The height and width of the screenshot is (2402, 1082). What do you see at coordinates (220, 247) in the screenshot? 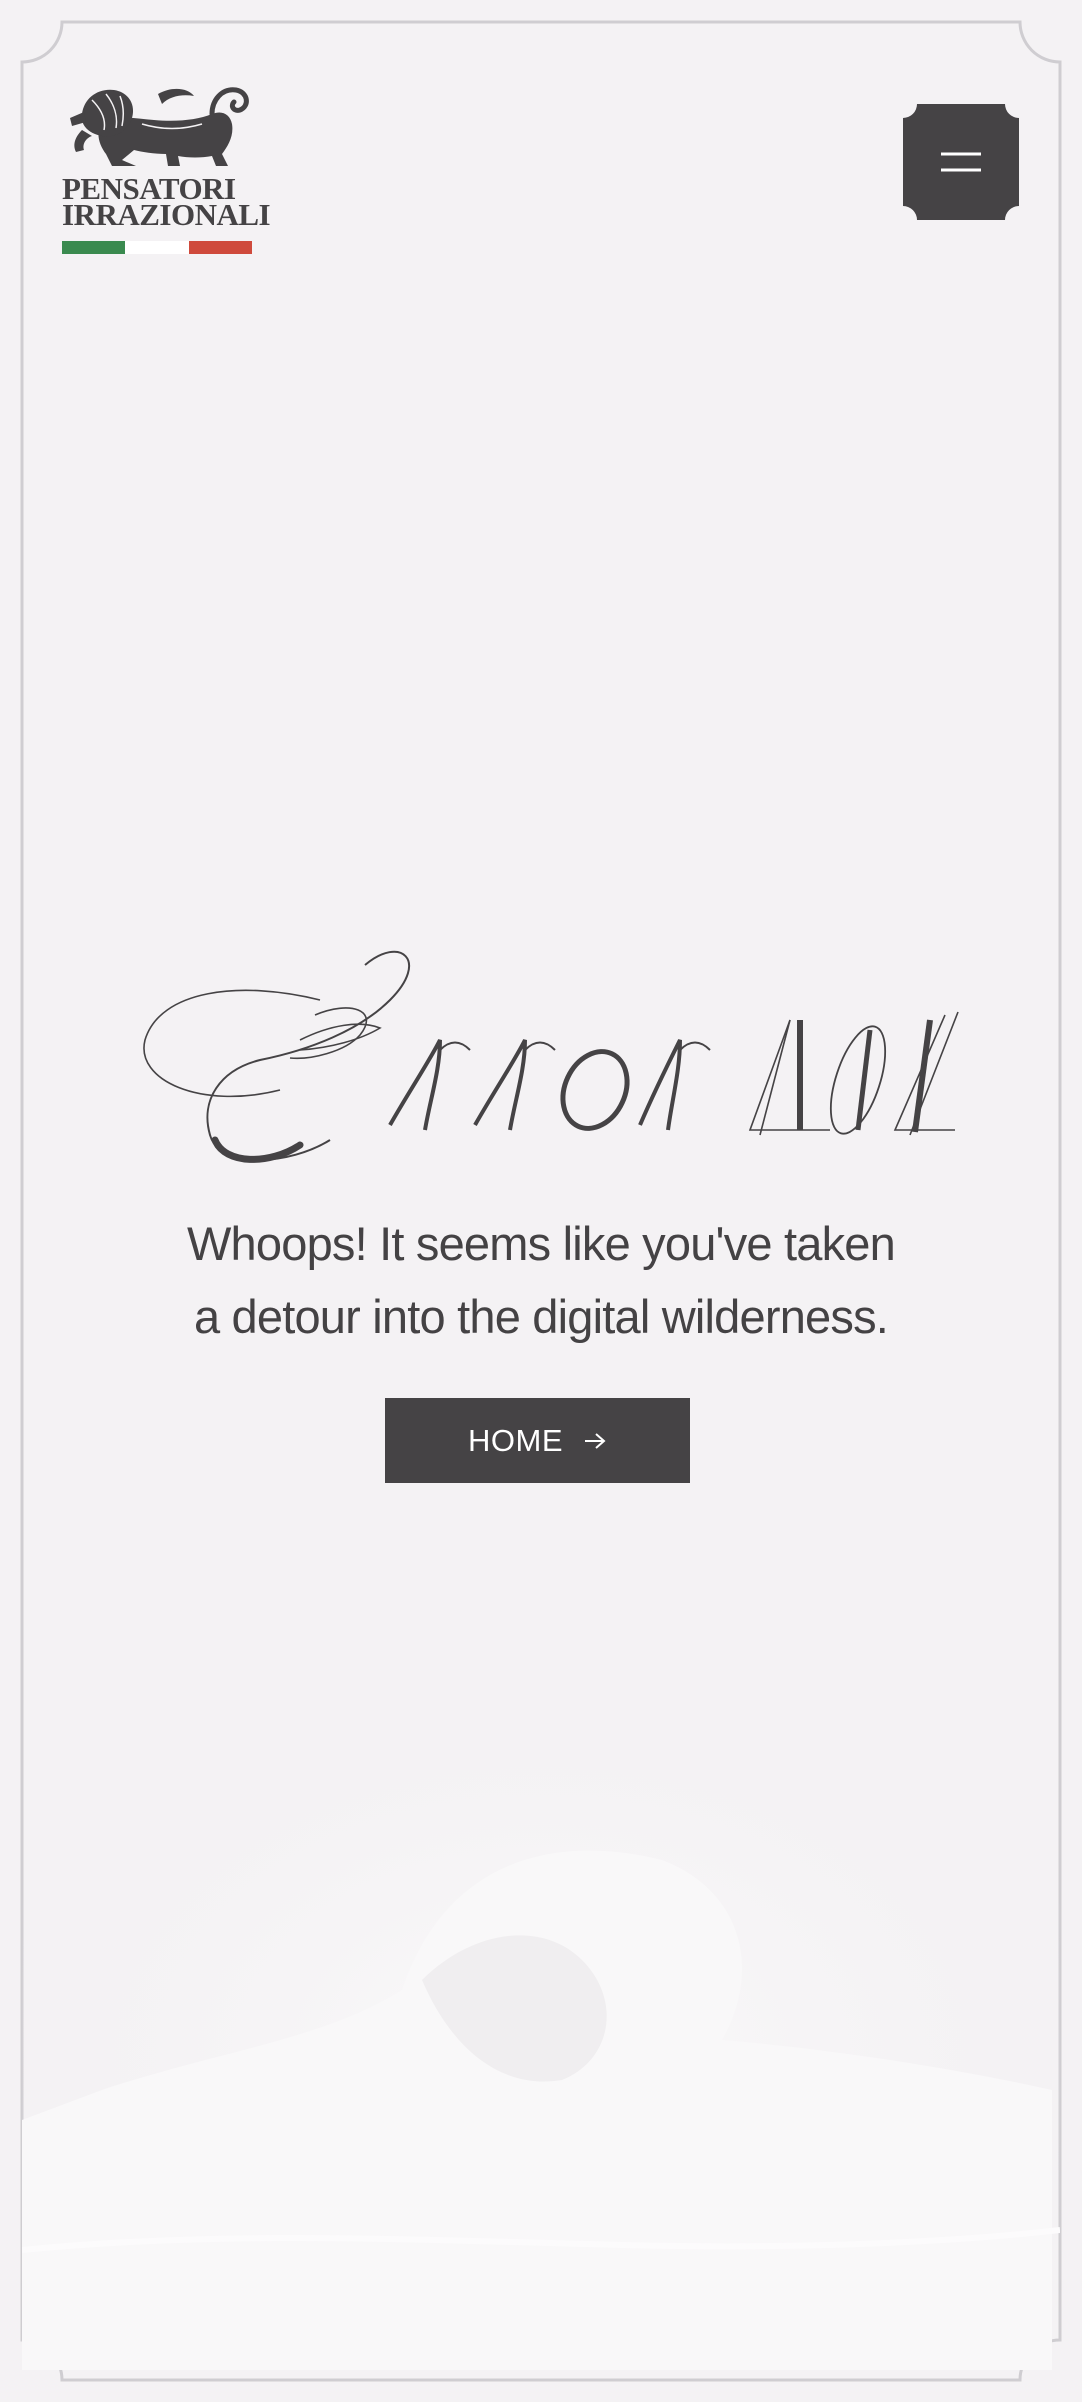
I see `flag-red-stripe` at bounding box center [220, 247].